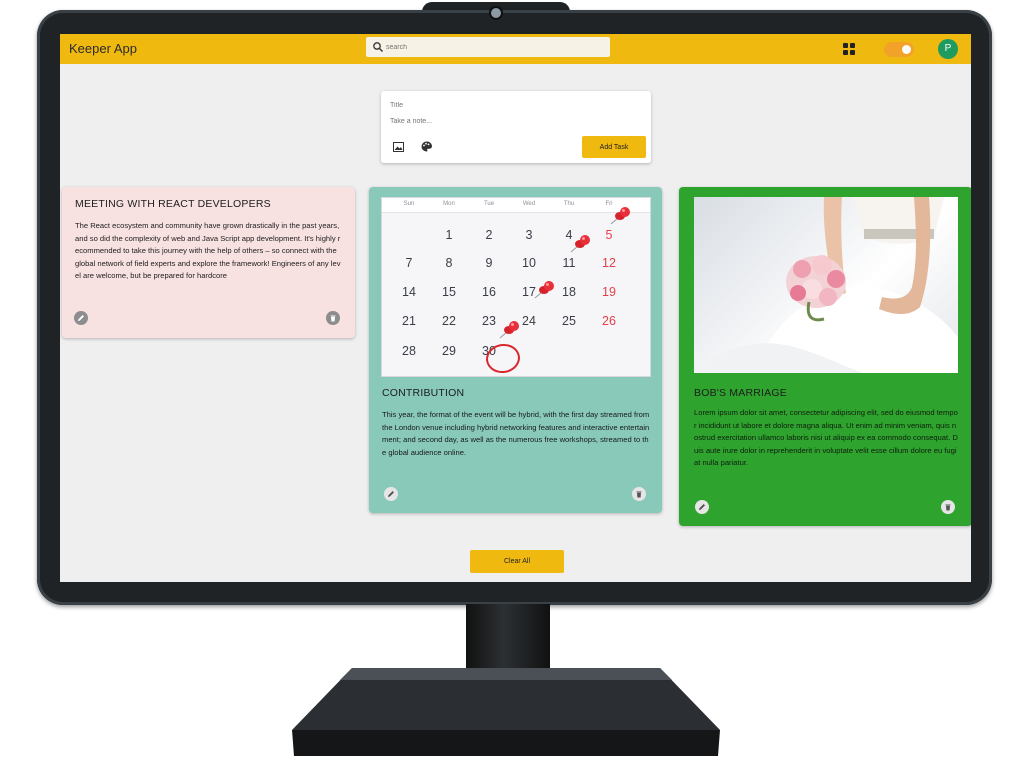  Describe the element at coordinates (426, 146) in the screenshot. I see `palette-icon` at that location.